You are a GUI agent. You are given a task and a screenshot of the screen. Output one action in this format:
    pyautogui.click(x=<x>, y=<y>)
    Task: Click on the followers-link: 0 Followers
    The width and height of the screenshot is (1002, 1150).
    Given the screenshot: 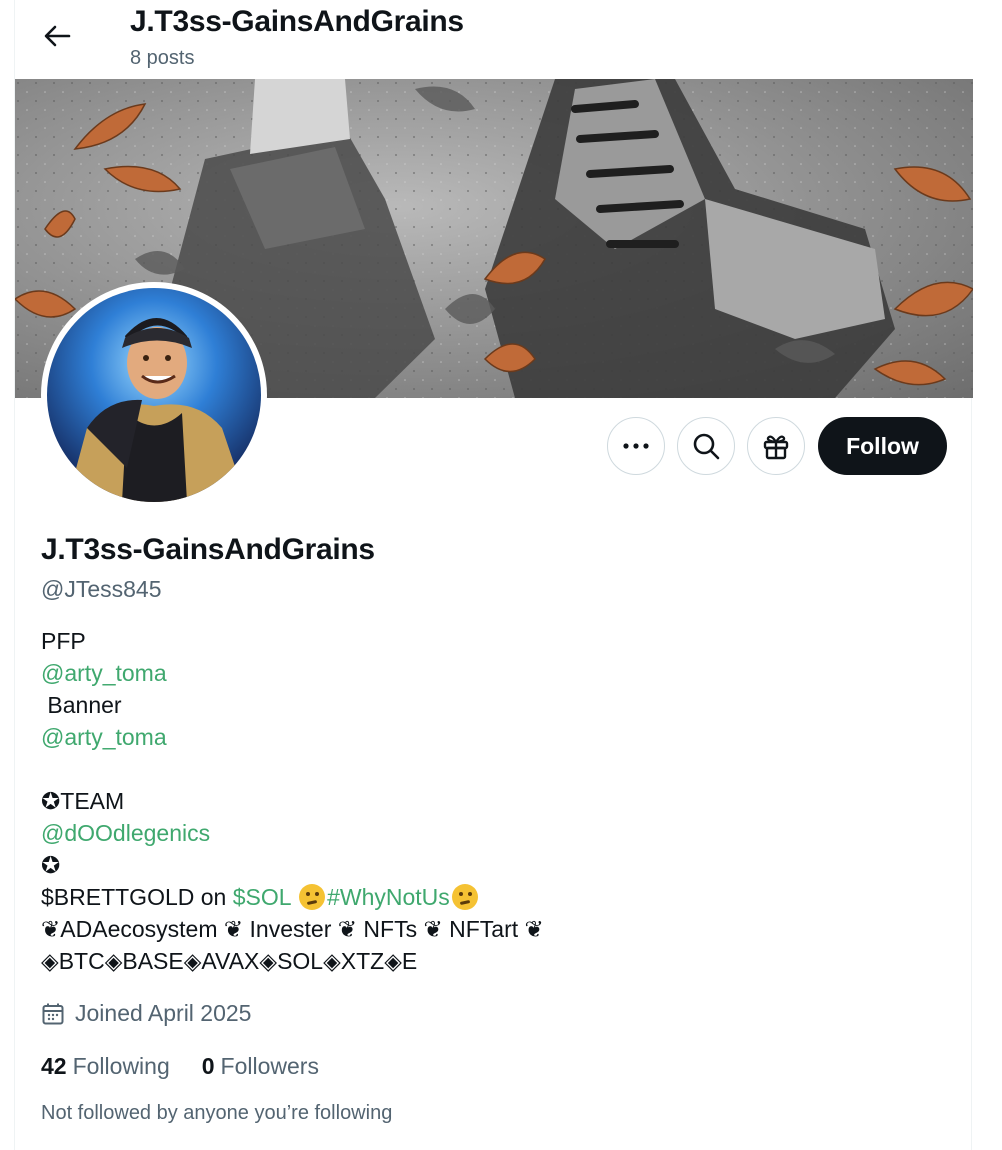 What is the action you would take?
    pyautogui.click(x=260, y=1066)
    